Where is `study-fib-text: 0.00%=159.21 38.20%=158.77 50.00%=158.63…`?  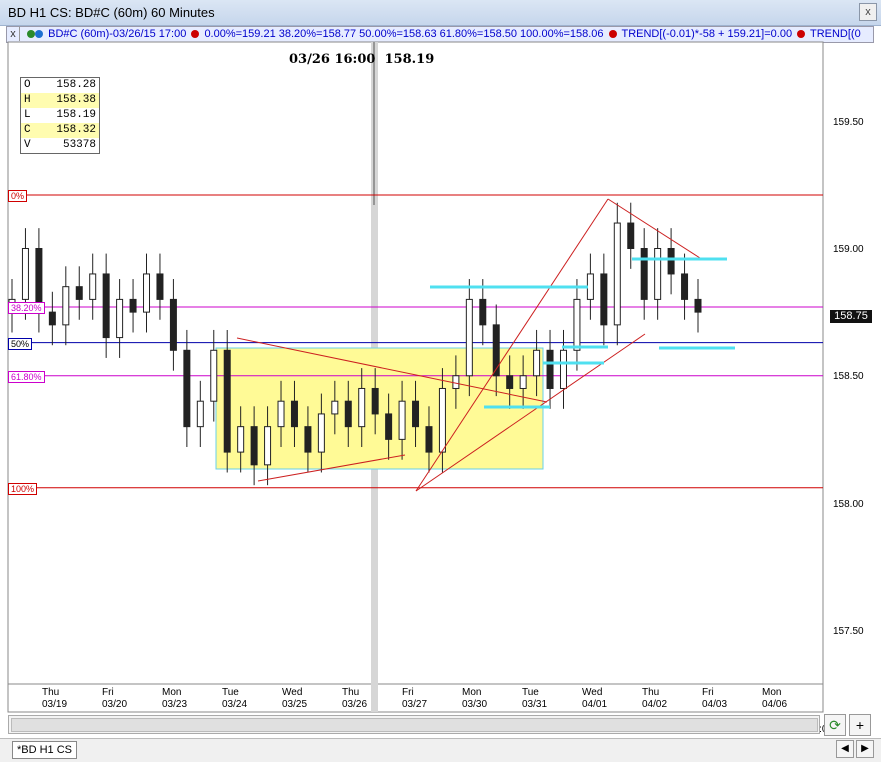 study-fib-text: 0.00%=159.21 38.20%=158.77 50.00%=158.63… is located at coordinates (404, 34).